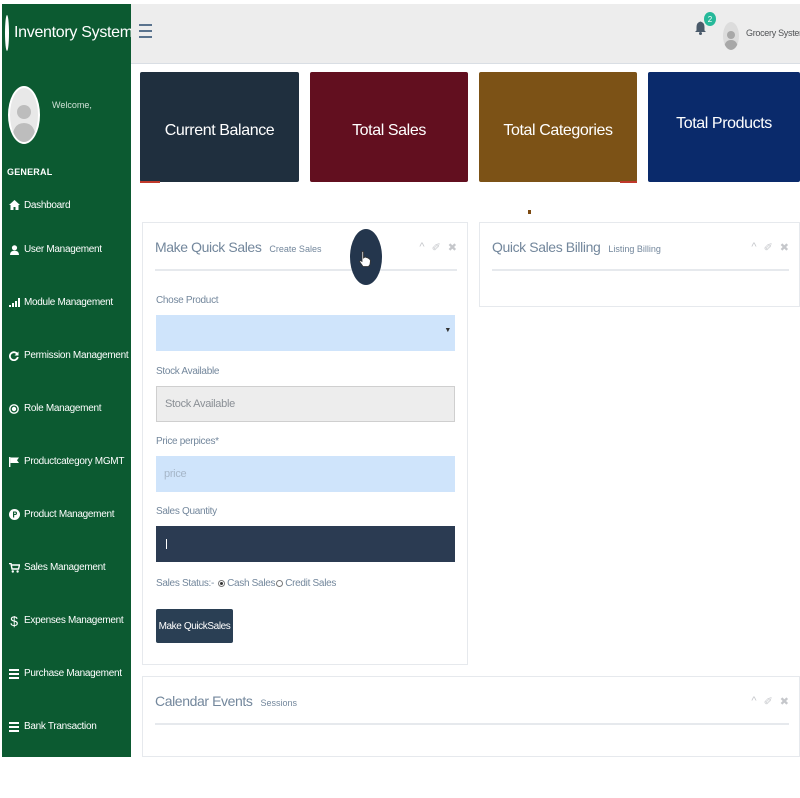 The width and height of the screenshot is (800, 798). I want to click on flag-icon, so click(14, 461).